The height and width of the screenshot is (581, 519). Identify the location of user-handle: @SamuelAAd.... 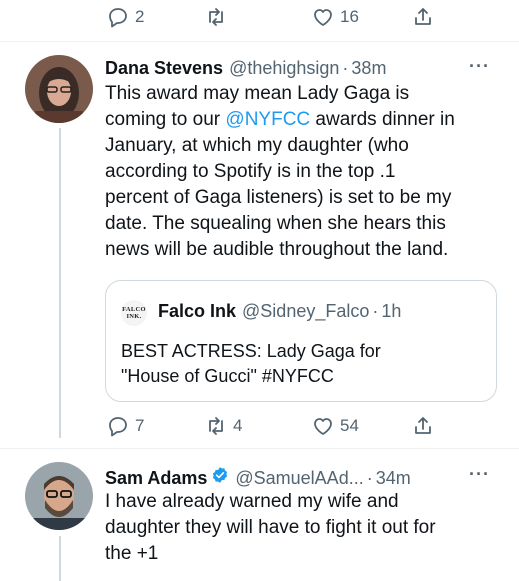
(299, 478).